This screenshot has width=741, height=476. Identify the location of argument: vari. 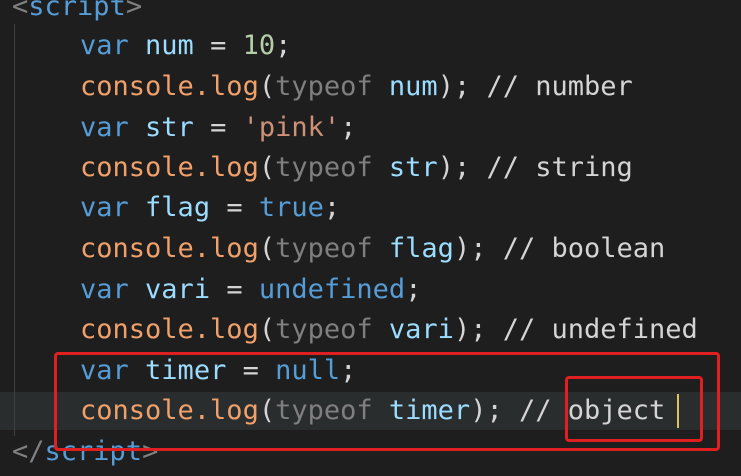
(421, 329).